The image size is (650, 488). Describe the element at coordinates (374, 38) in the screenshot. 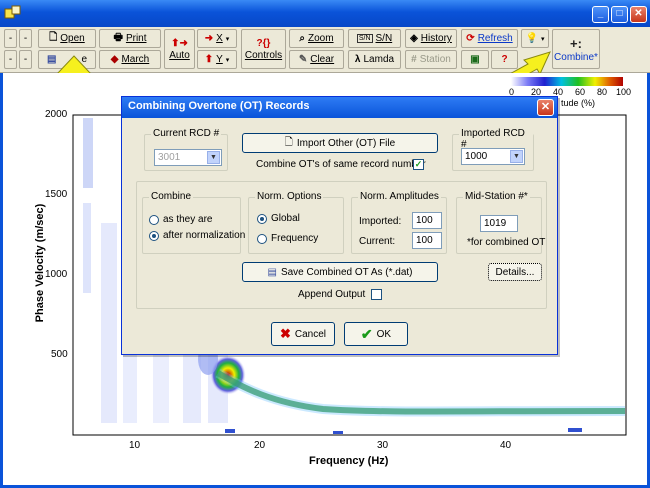

I see `sn-button: S/N S/N` at that location.